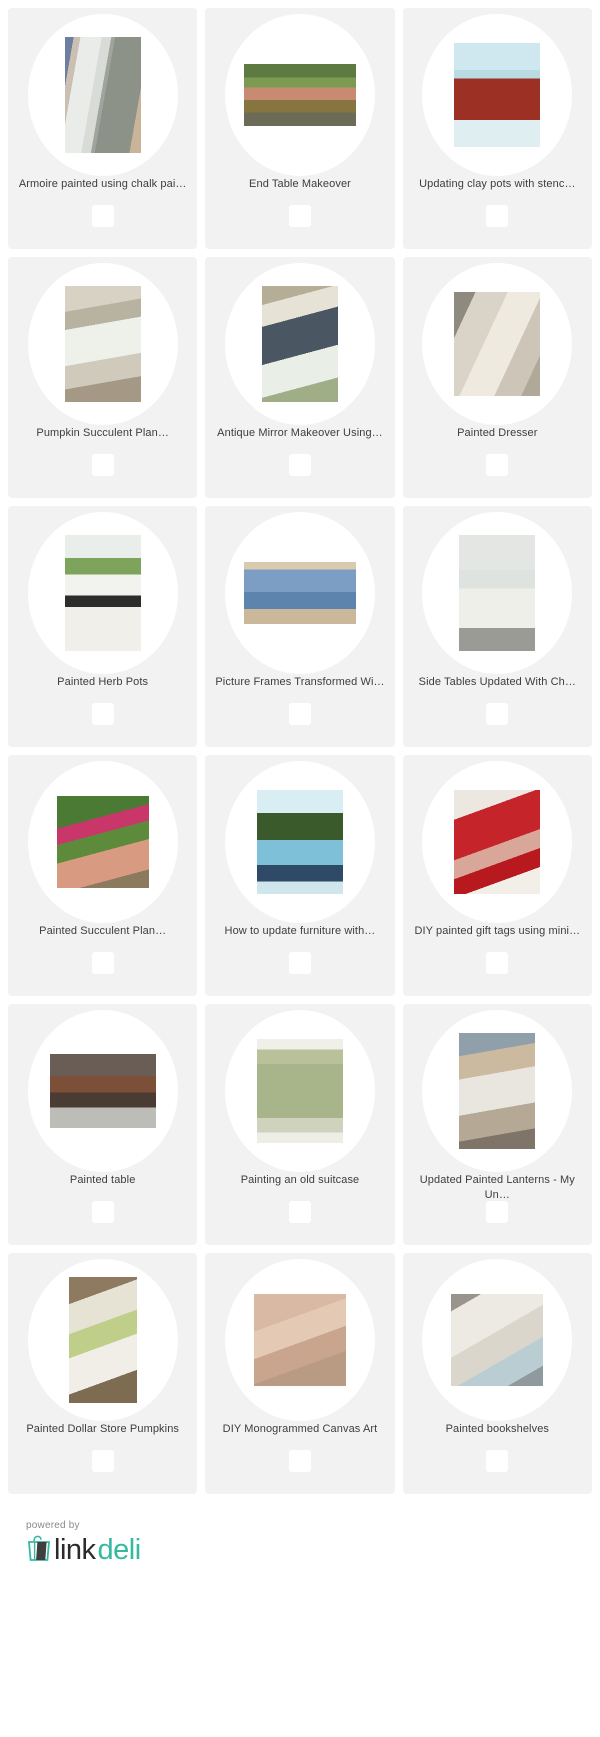  I want to click on product-card: Painted Herb Pots, so click(103, 626).